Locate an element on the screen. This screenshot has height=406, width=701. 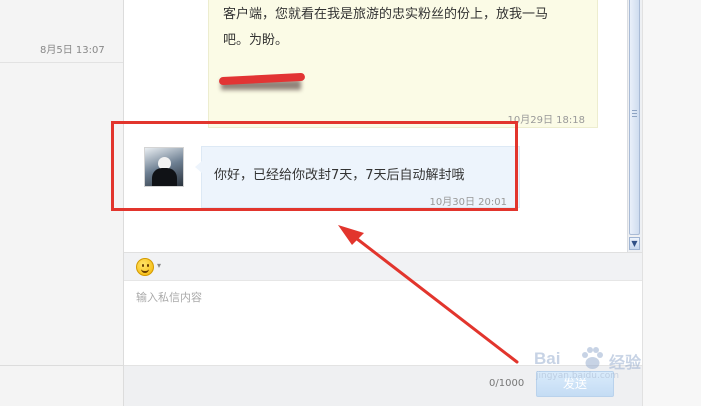
baidu-jingyan-watermark: Bai 经验 jingyan.baidu.com is located at coordinates (599, 363).